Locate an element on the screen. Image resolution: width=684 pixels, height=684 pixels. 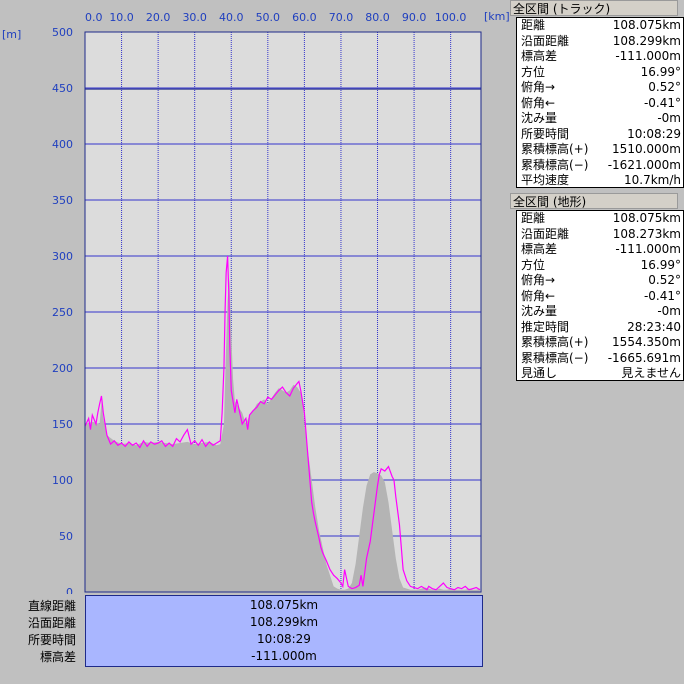
stat-value: 1510.000m is located at coordinates (646, 149).